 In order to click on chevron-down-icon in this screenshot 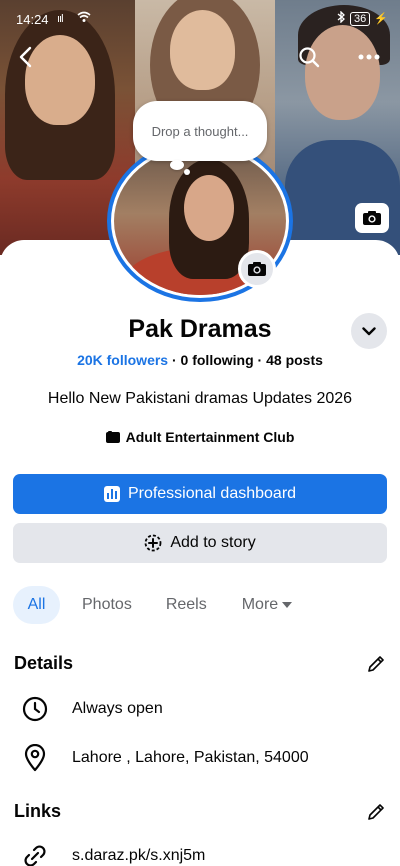, I will do `click(369, 330)`.